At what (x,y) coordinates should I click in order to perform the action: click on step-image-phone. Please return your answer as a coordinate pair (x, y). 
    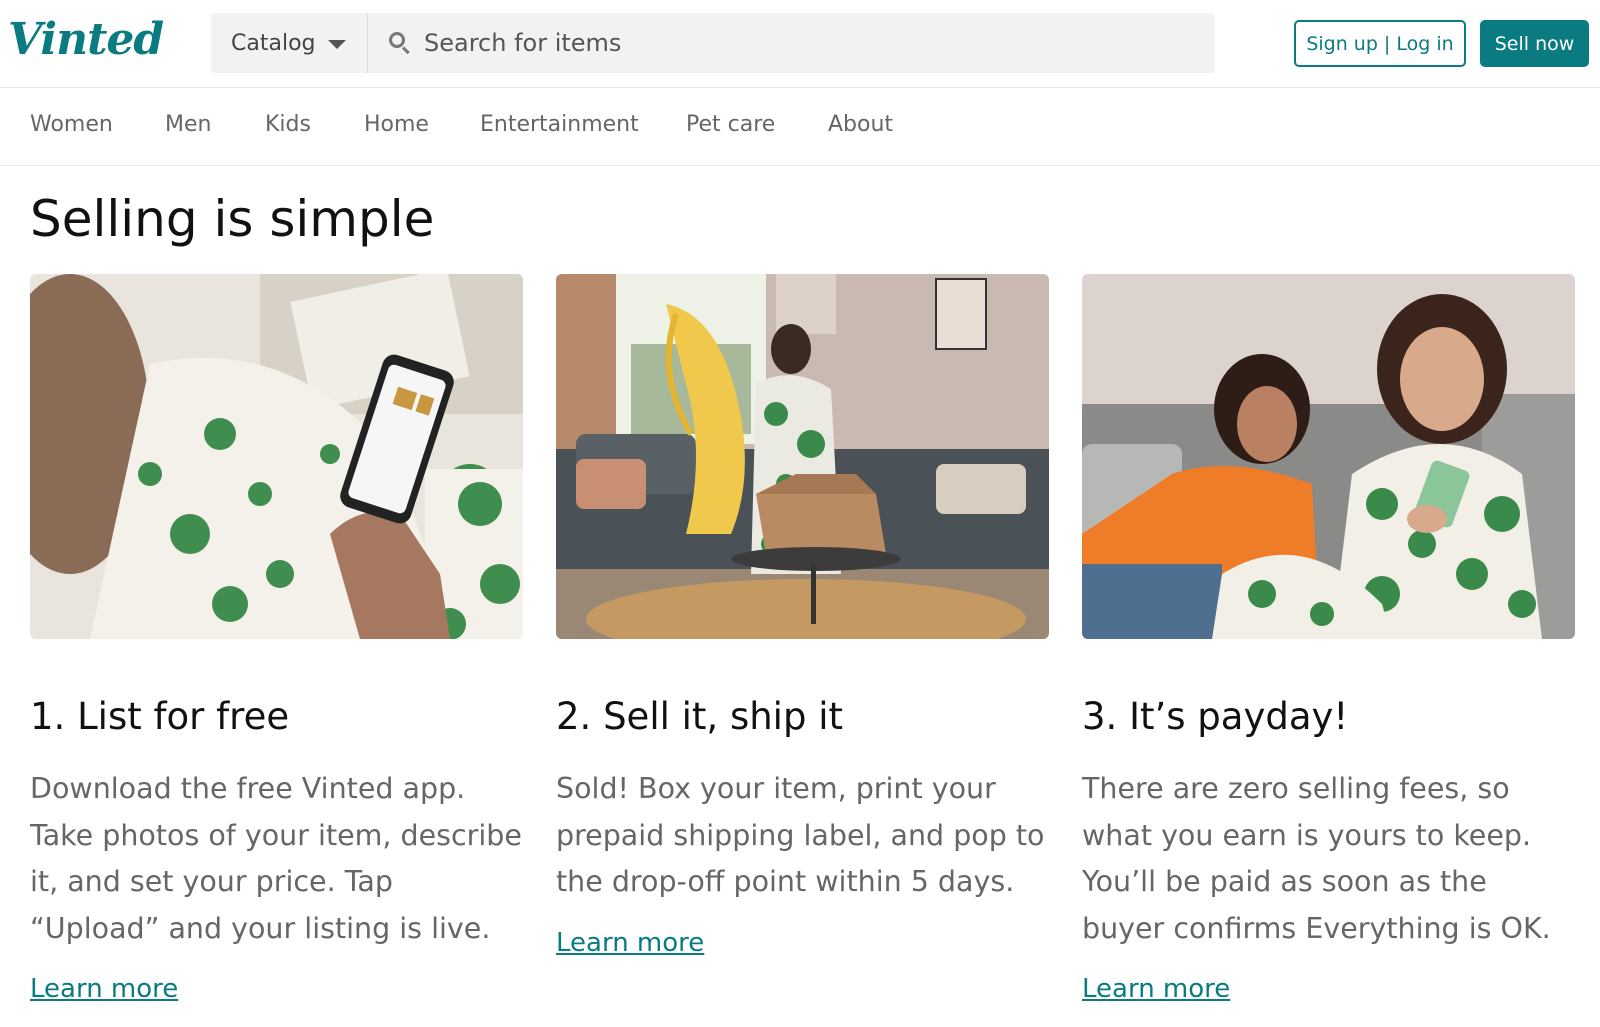
    Looking at the image, I should click on (276, 456).